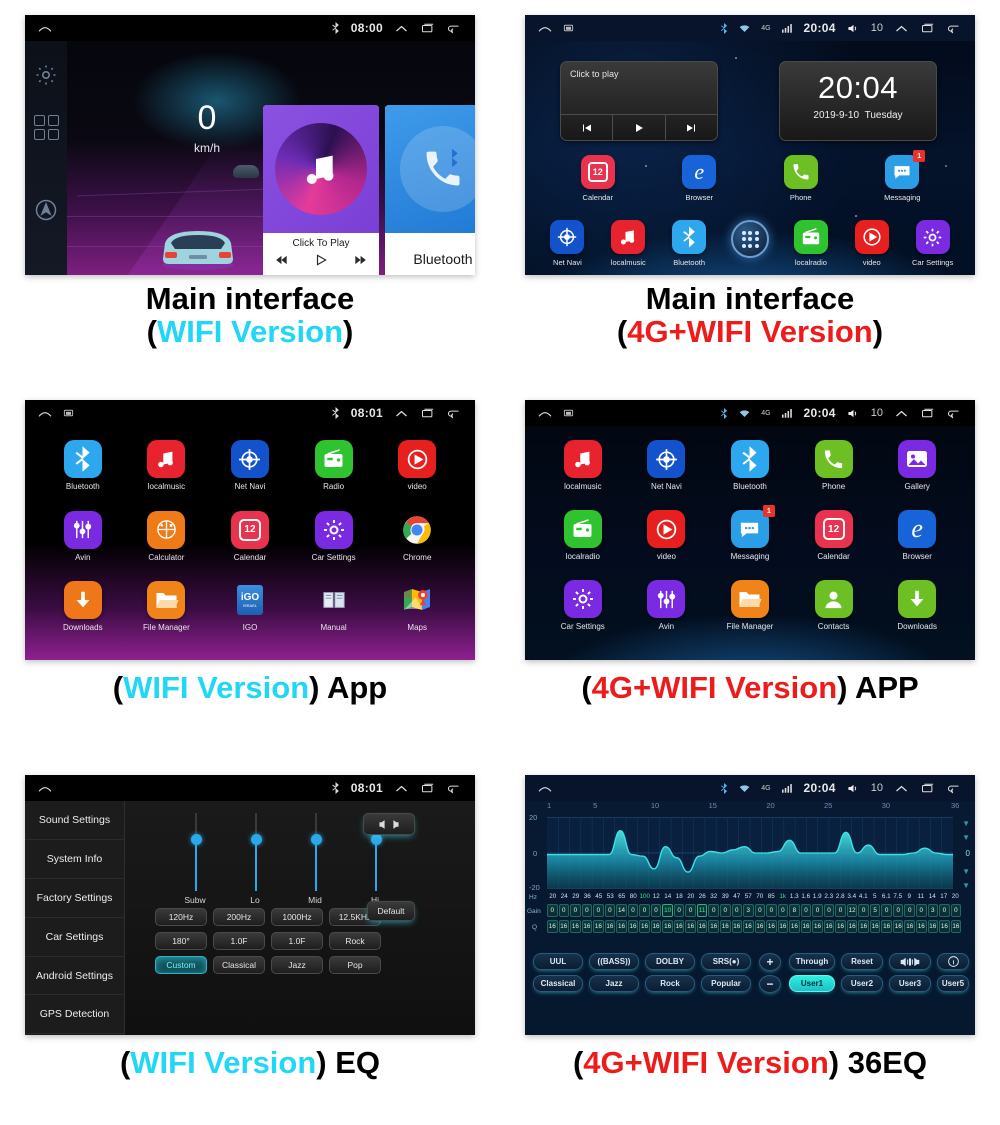  What do you see at coordinates (74, 859) in the screenshot?
I see `sidebar-item-system-info: System Info` at bounding box center [74, 859].